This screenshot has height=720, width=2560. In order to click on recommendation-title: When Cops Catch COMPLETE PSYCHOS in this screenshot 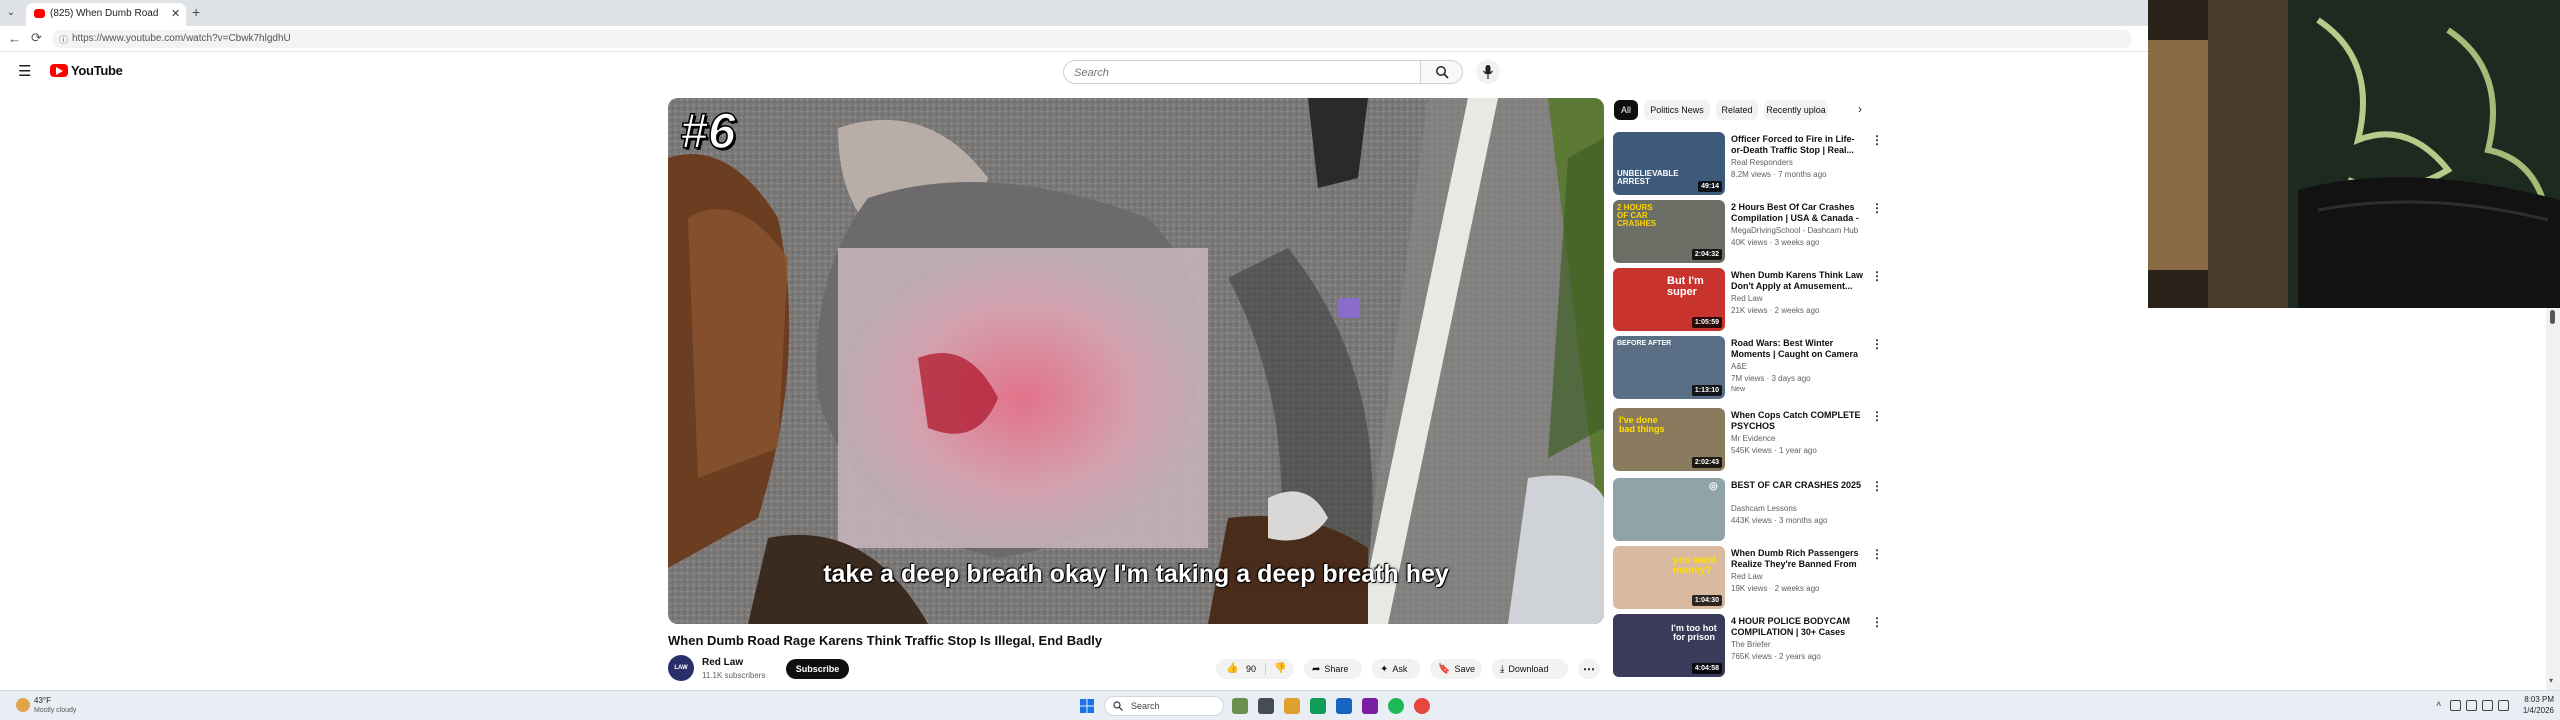, I will do `click(1797, 421)`.